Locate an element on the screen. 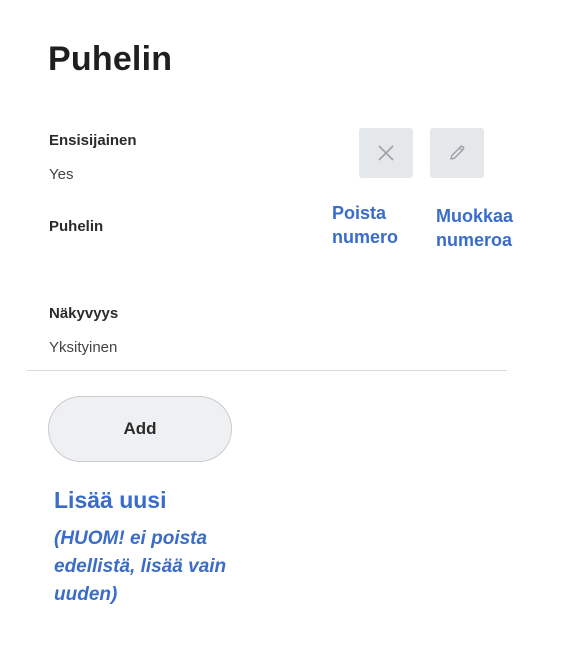 This screenshot has width=567, height=647. close-icon is located at coordinates (386, 153).